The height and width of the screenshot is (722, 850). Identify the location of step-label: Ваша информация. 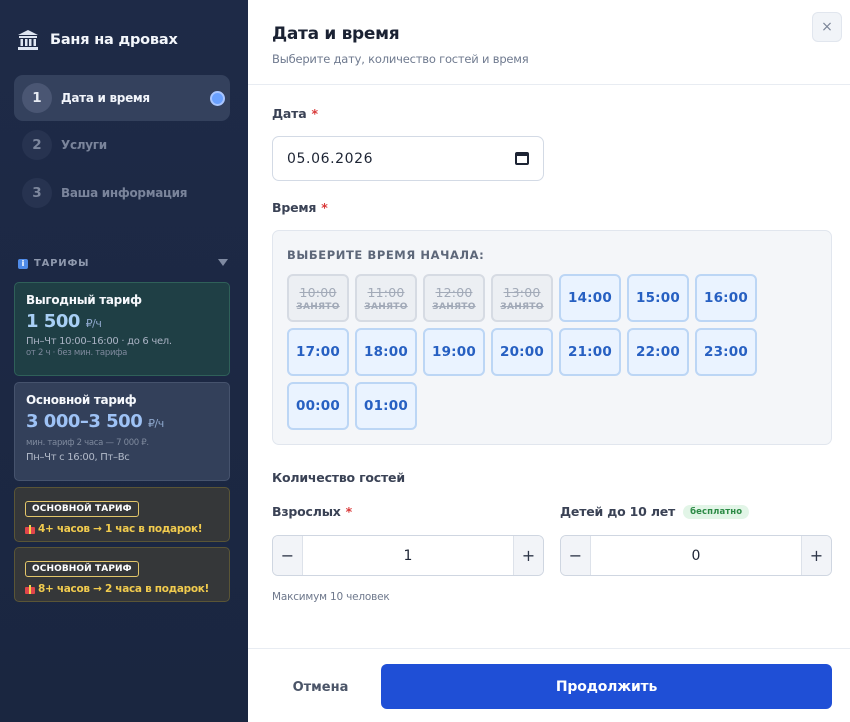
(124, 193).